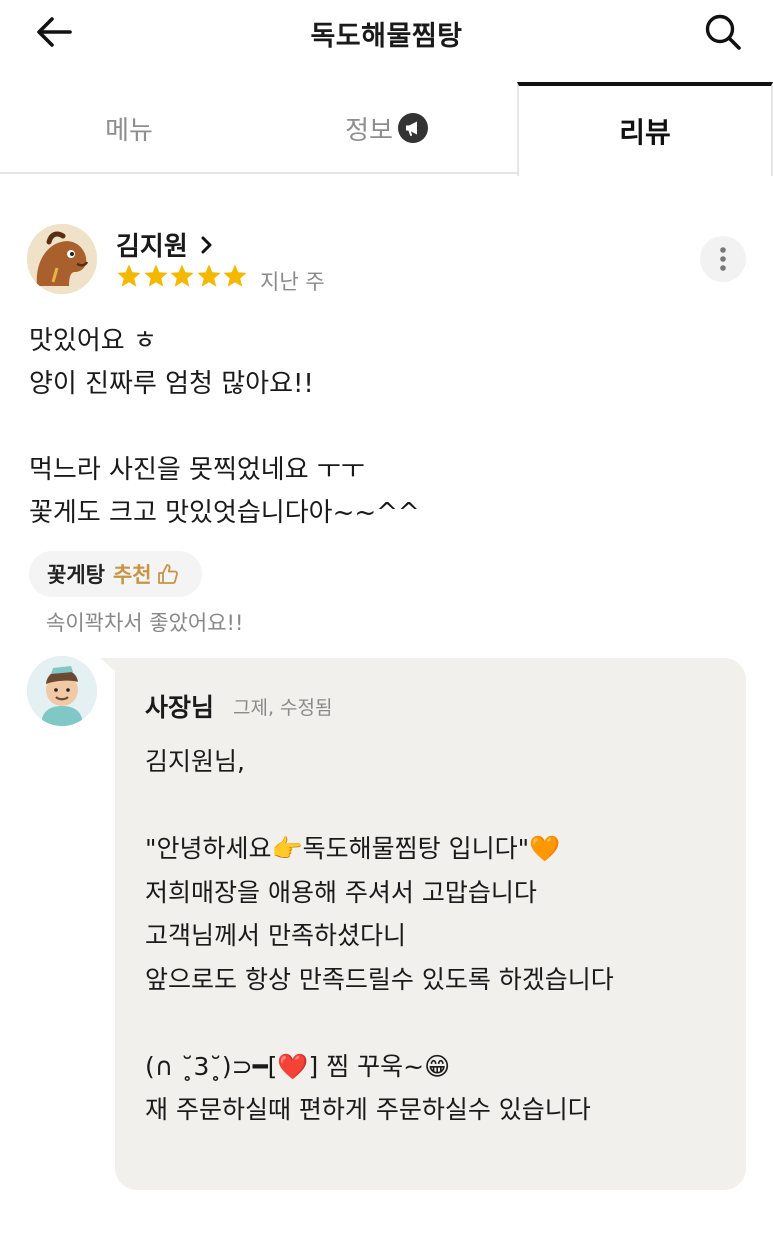 The width and height of the screenshot is (773, 1255). I want to click on recommended-menu-name: 꽃게탕, so click(76, 575).